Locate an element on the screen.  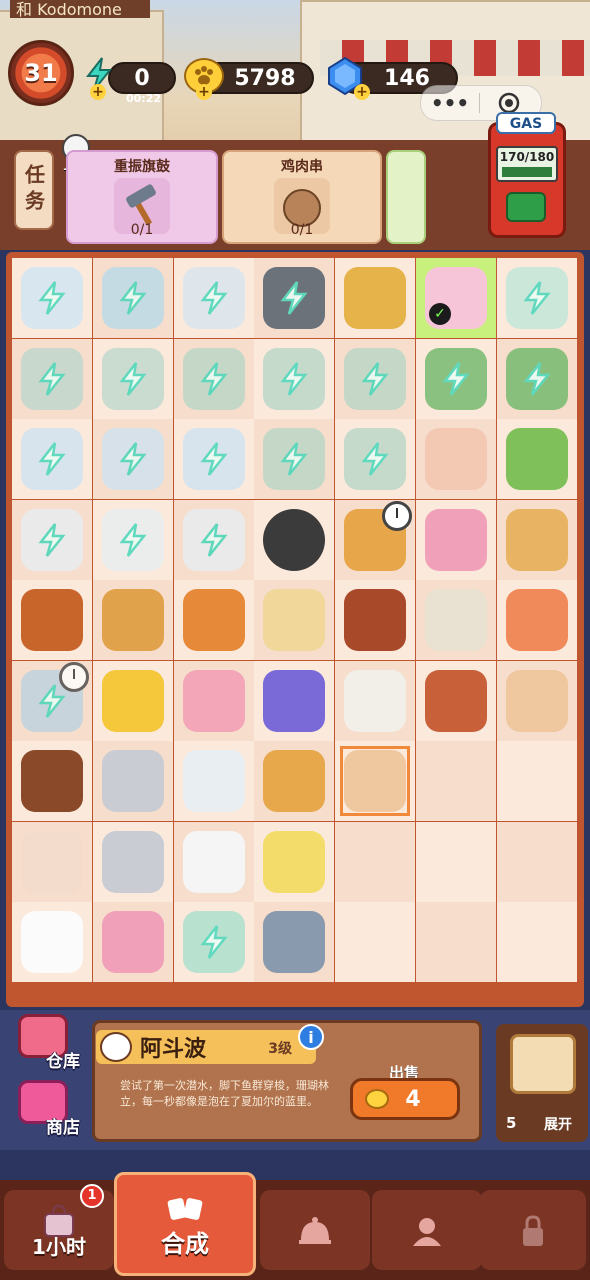
butter-icon is located at coordinates (294, 861).